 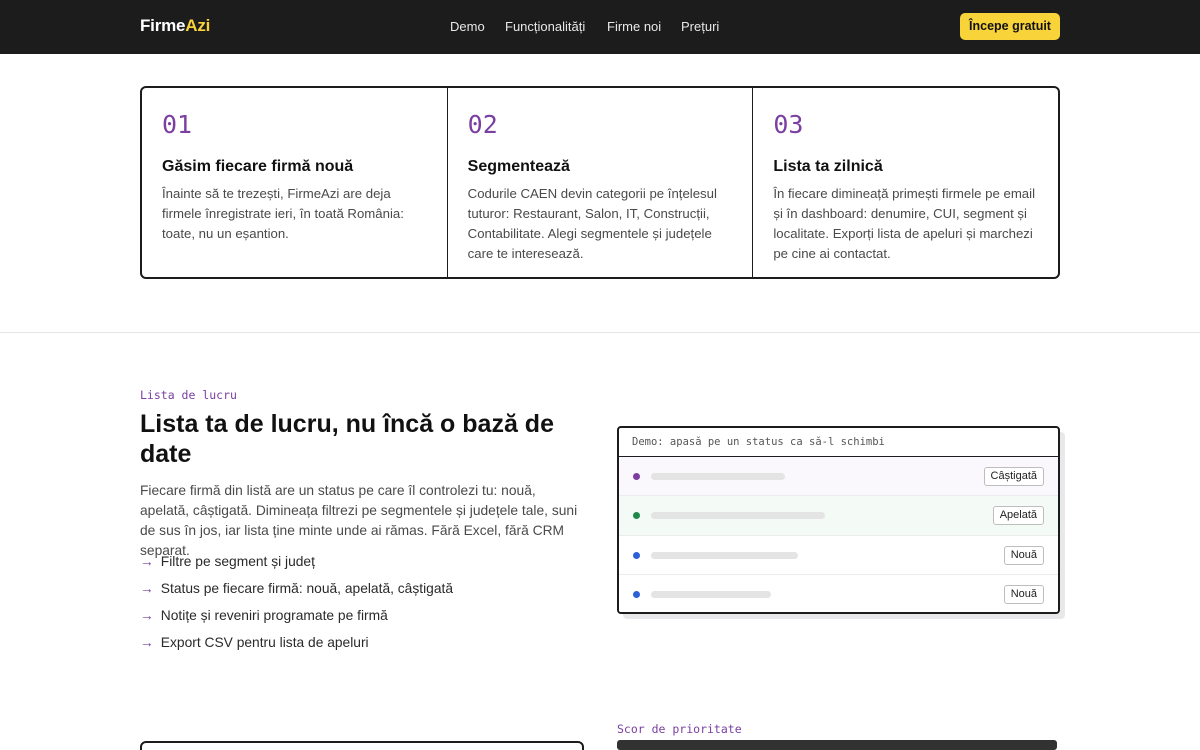 I want to click on nav-link-new-companies: Firme noi, so click(x=634, y=26).